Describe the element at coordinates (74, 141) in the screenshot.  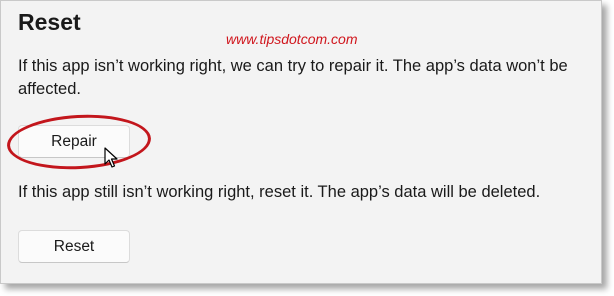
I see `repair-button: Repair` at that location.